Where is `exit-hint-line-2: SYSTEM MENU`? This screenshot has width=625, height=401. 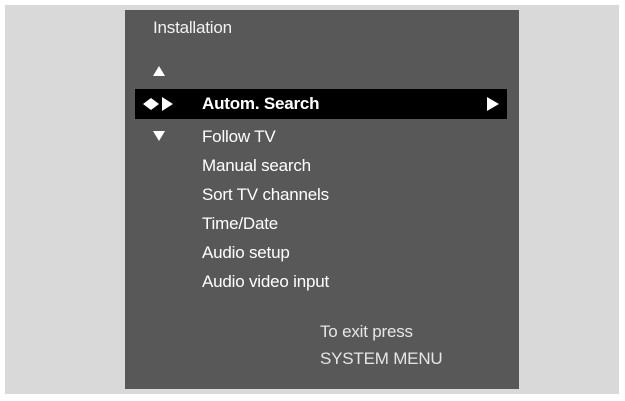
exit-hint-line-2: SYSTEM MENU is located at coordinates (381, 358).